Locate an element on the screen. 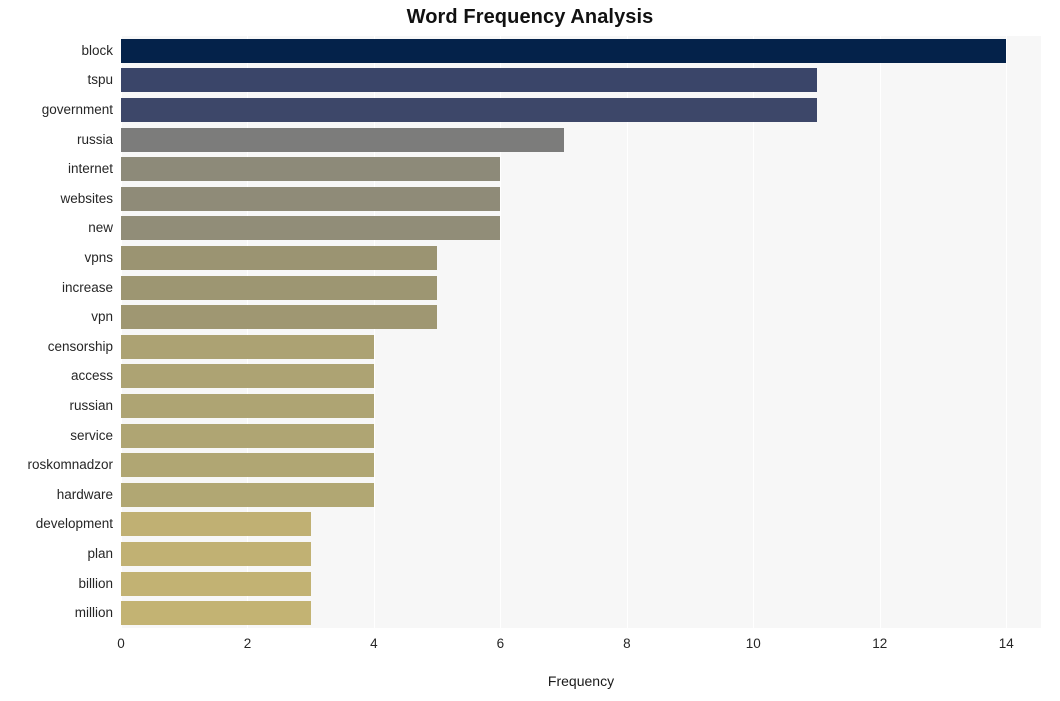 The width and height of the screenshot is (1060, 701). bar-vpns is located at coordinates (279, 258).